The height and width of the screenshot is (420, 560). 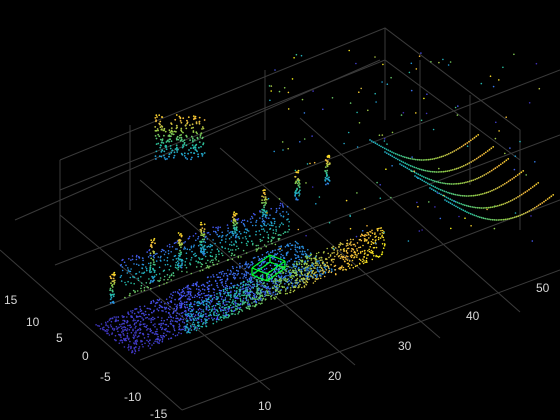 I want to click on point-2025, so click(x=201, y=313).